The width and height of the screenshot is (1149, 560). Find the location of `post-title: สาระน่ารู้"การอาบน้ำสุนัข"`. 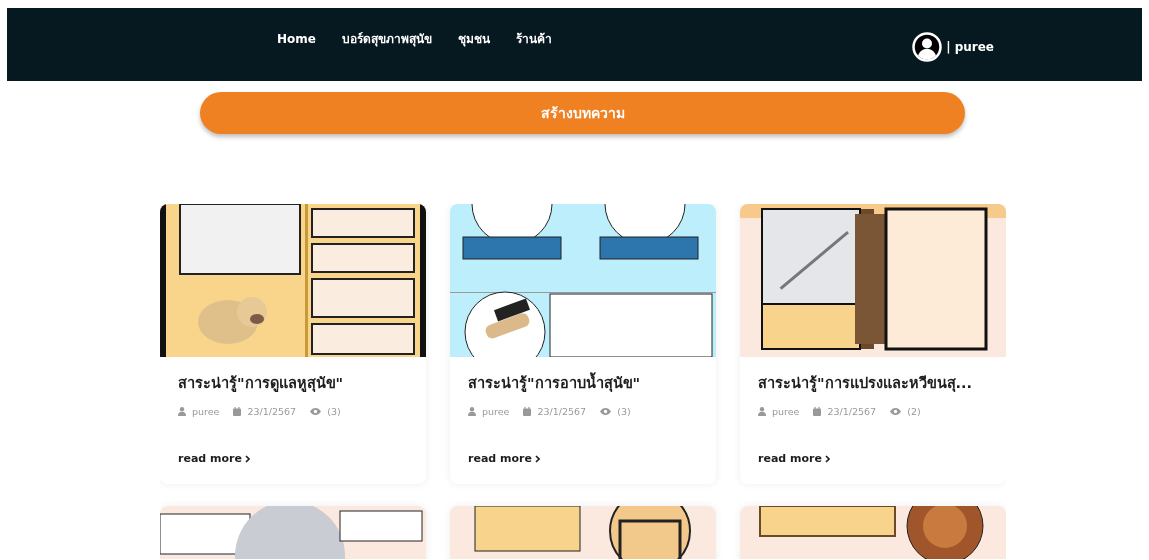

post-title: สาระน่ารู้"การอาบน้ำสุนัข" is located at coordinates (583, 384).